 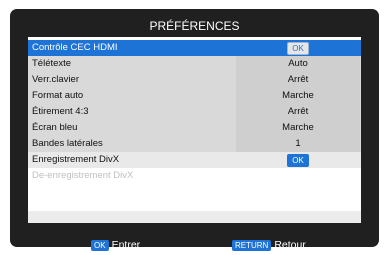 What do you see at coordinates (298, 64) in the screenshot?
I see `menu-item-value: Auto` at bounding box center [298, 64].